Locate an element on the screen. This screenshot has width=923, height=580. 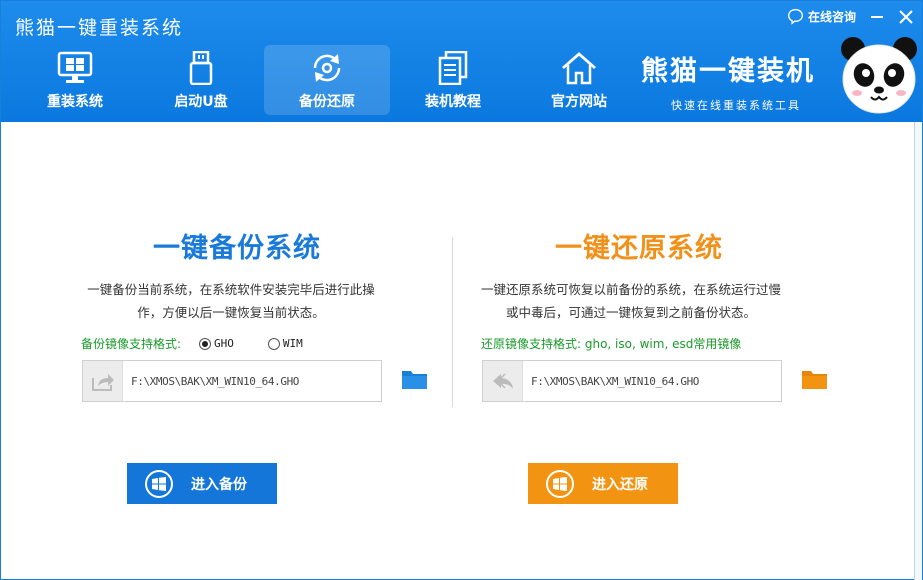
nav-item-label: 备份还原 is located at coordinates (327, 102).